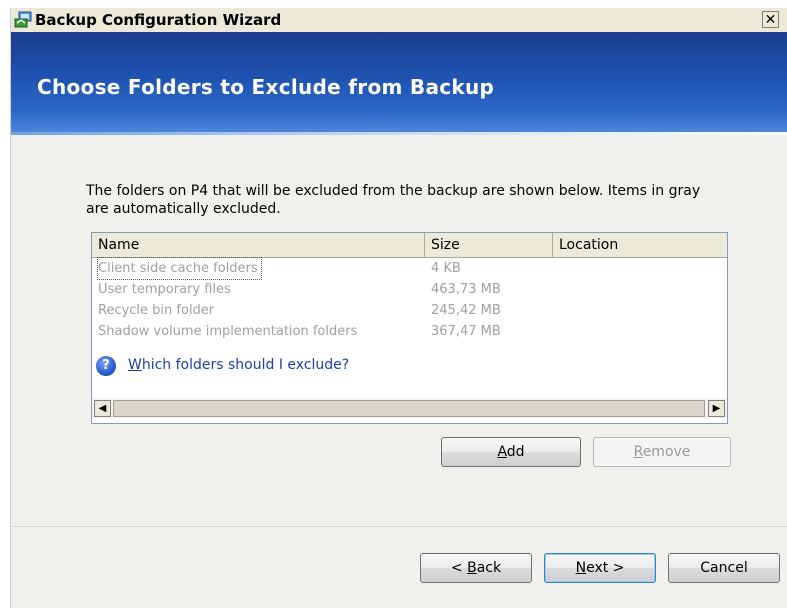 Image resolution: width=787 pixels, height=608 pixels. Describe the element at coordinates (399, 567) in the screenshot. I see `wizard-footer: < Back Next > Cancel` at that location.